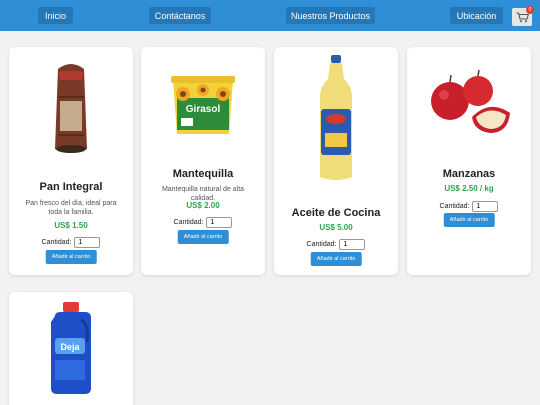 The width and height of the screenshot is (540, 405). Describe the element at coordinates (71, 107) in the screenshot. I see `bread-loaf-image` at that location.